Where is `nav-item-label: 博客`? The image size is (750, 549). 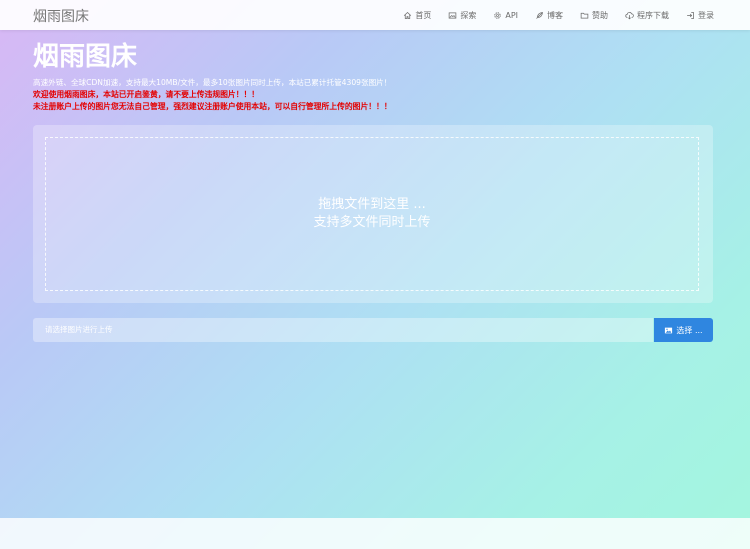
nav-item-label: 博客 is located at coordinates (555, 15).